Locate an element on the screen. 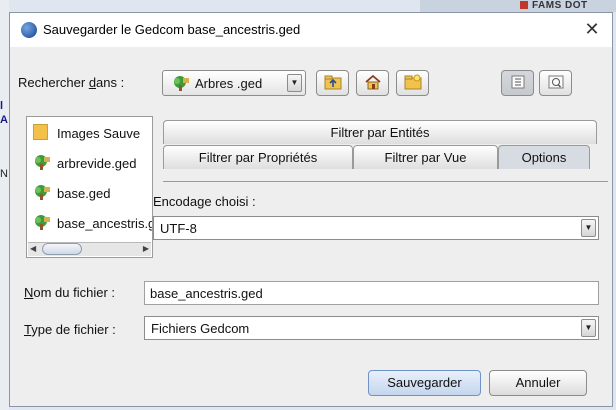 The width and height of the screenshot is (616, 410). scroll-thumb is located at coordinates (62, 249).